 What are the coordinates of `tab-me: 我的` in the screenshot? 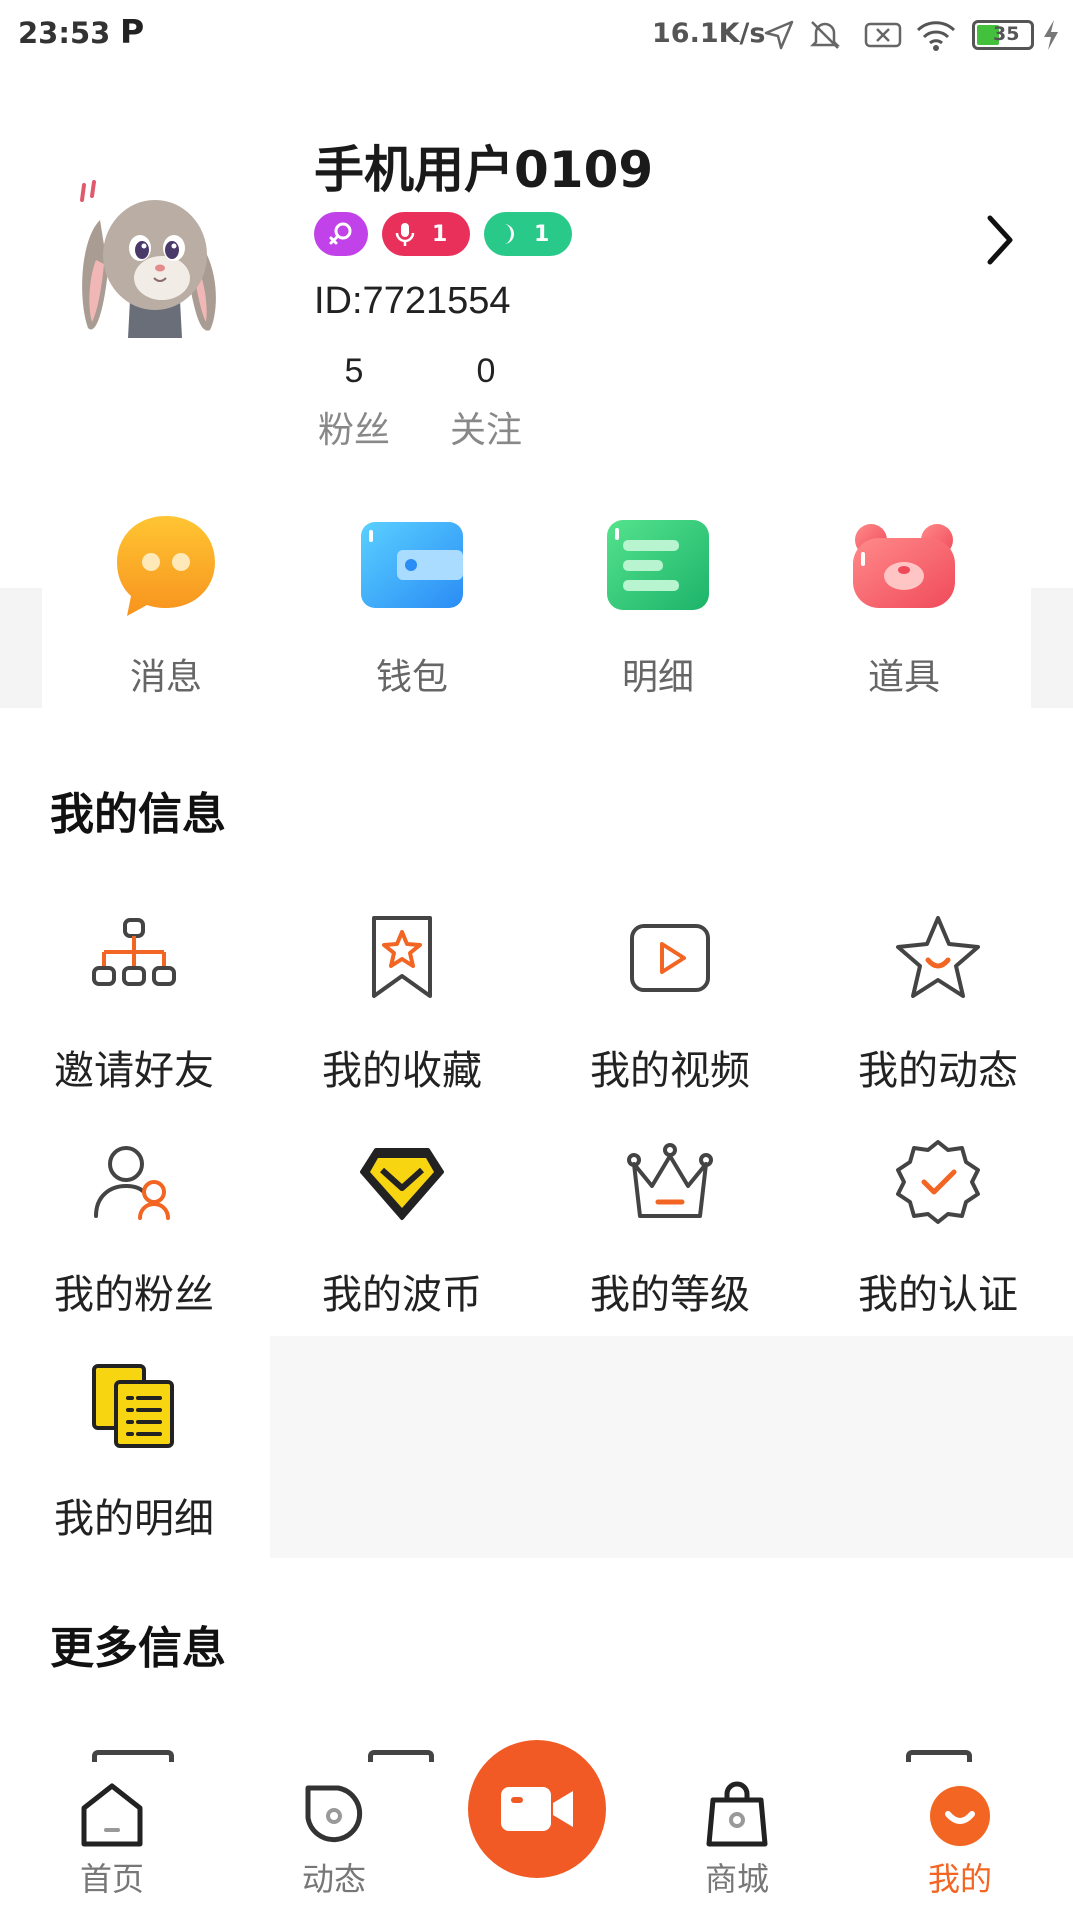 It's located at (960, 1839).